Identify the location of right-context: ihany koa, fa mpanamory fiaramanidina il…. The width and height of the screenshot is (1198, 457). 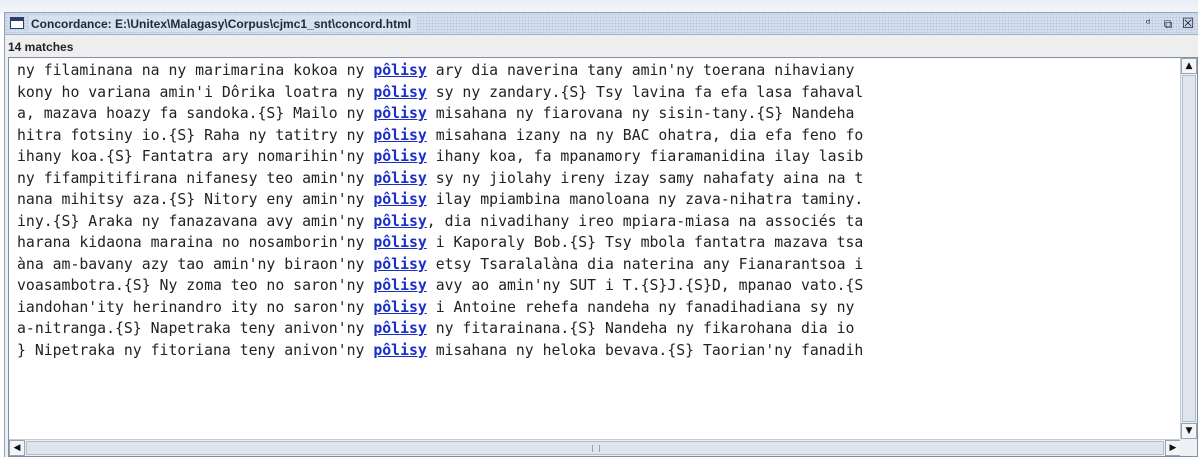
(645, 156).